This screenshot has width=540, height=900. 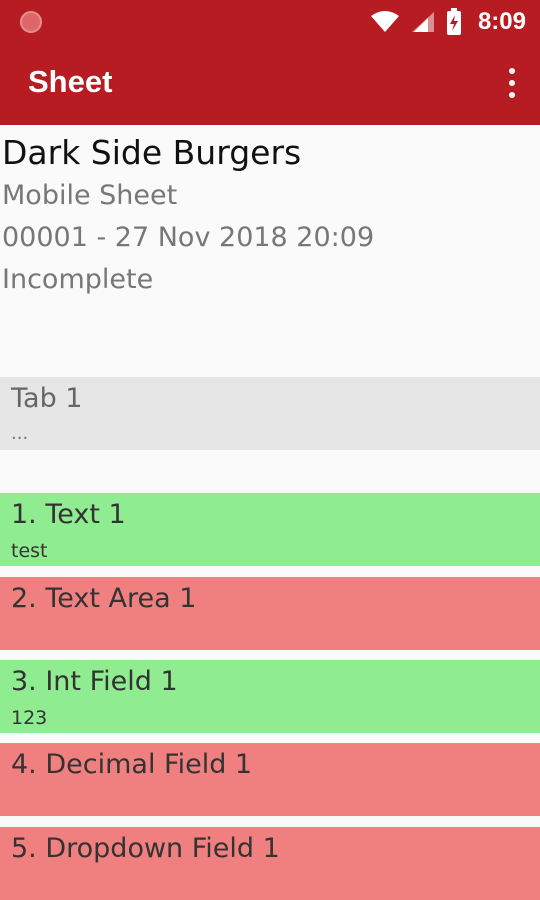 I want to click on field-label: 3. Int Field 1, so click(x=94, y=681).